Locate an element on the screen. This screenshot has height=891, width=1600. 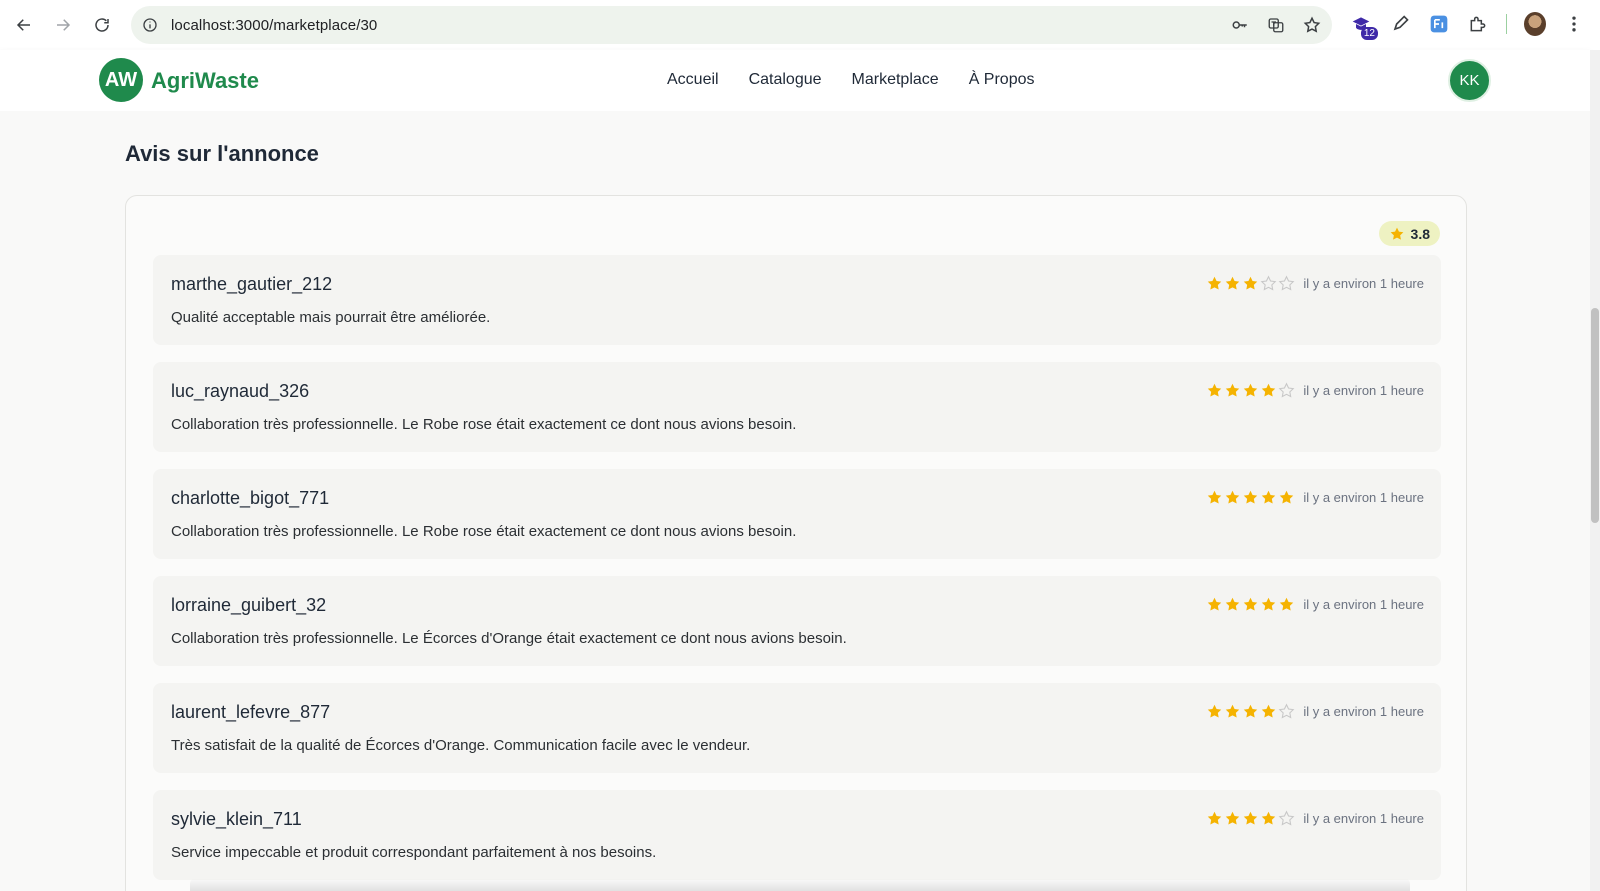
review-username: charlotte_bigot_771 is located at coordinates (250, 498).